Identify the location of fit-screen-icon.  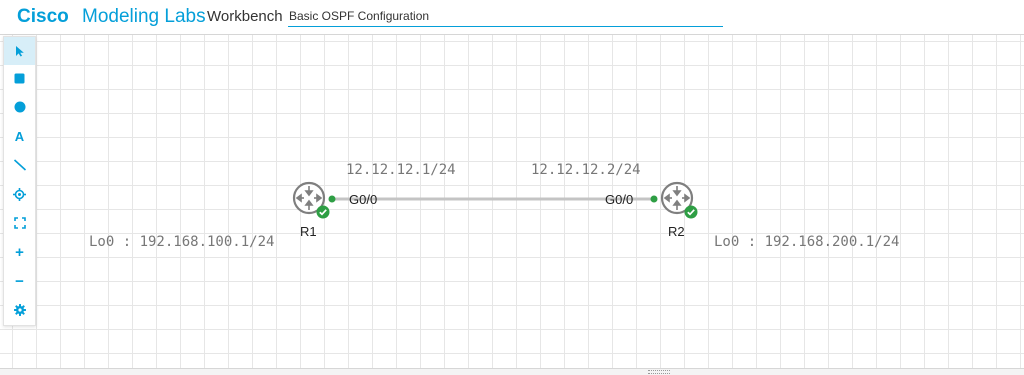
(19, 223).